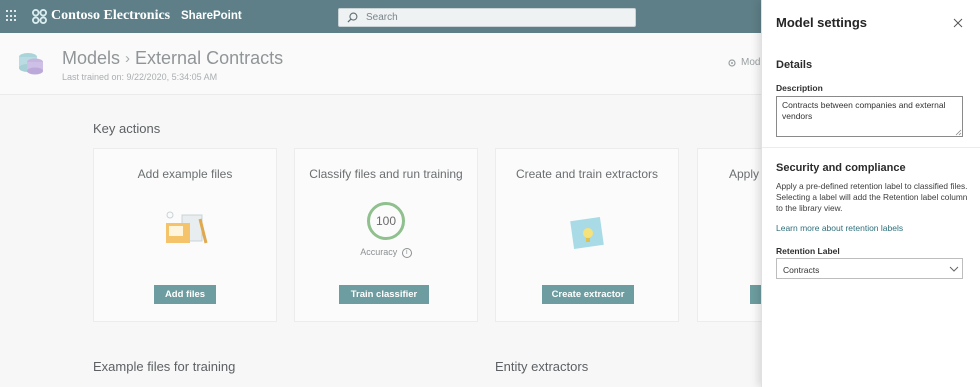 The image size is (980, 387). What do you see at coordinates (801, 270) in the screenshot?
I see `retention-label-value: Contracts` at bounding box center [801, 270].